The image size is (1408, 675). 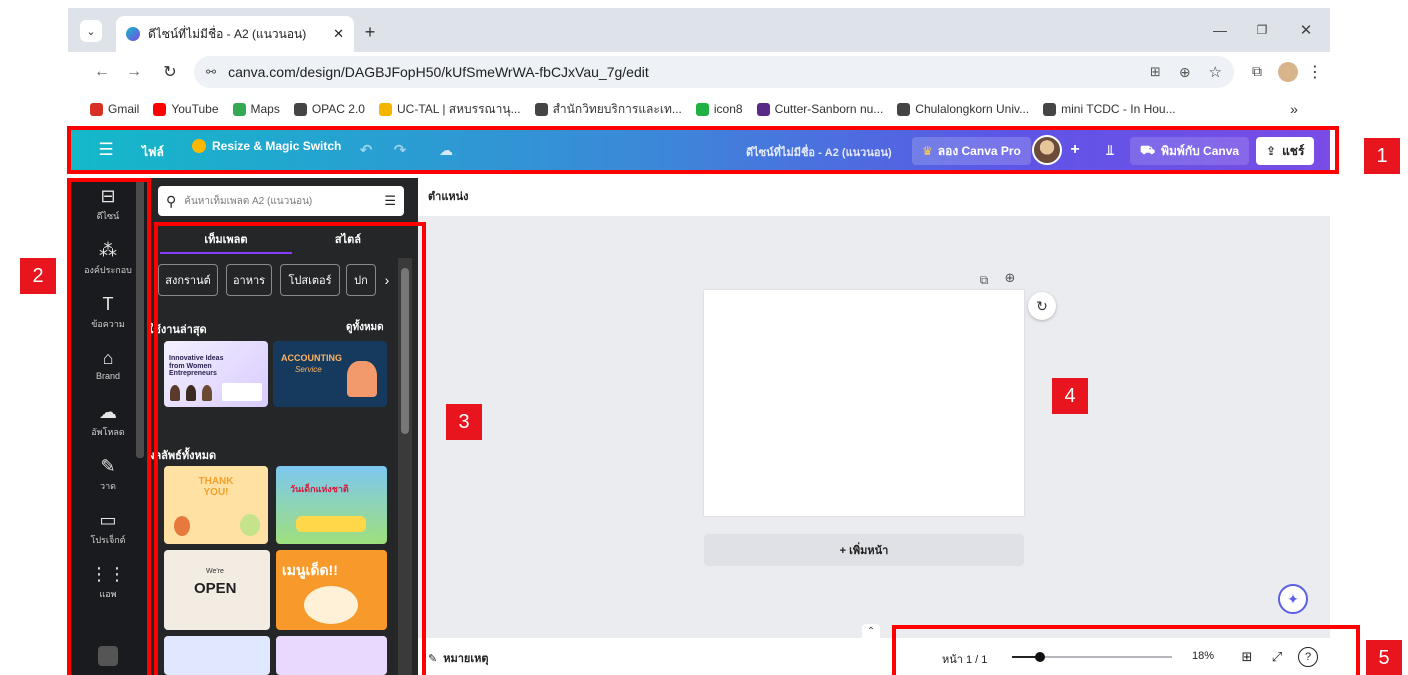 What do you see at coordinates (1293, 599) in the screenshot?
I see `magic-assistant-icon: ✦` at bounding box center [1293, 599].